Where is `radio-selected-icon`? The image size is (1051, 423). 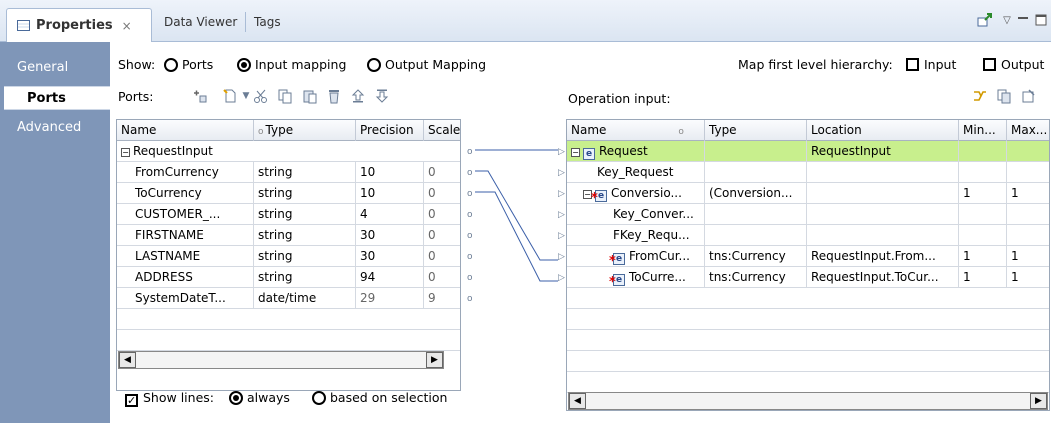 radio-selected-icon is located at coordinates (236, 398).